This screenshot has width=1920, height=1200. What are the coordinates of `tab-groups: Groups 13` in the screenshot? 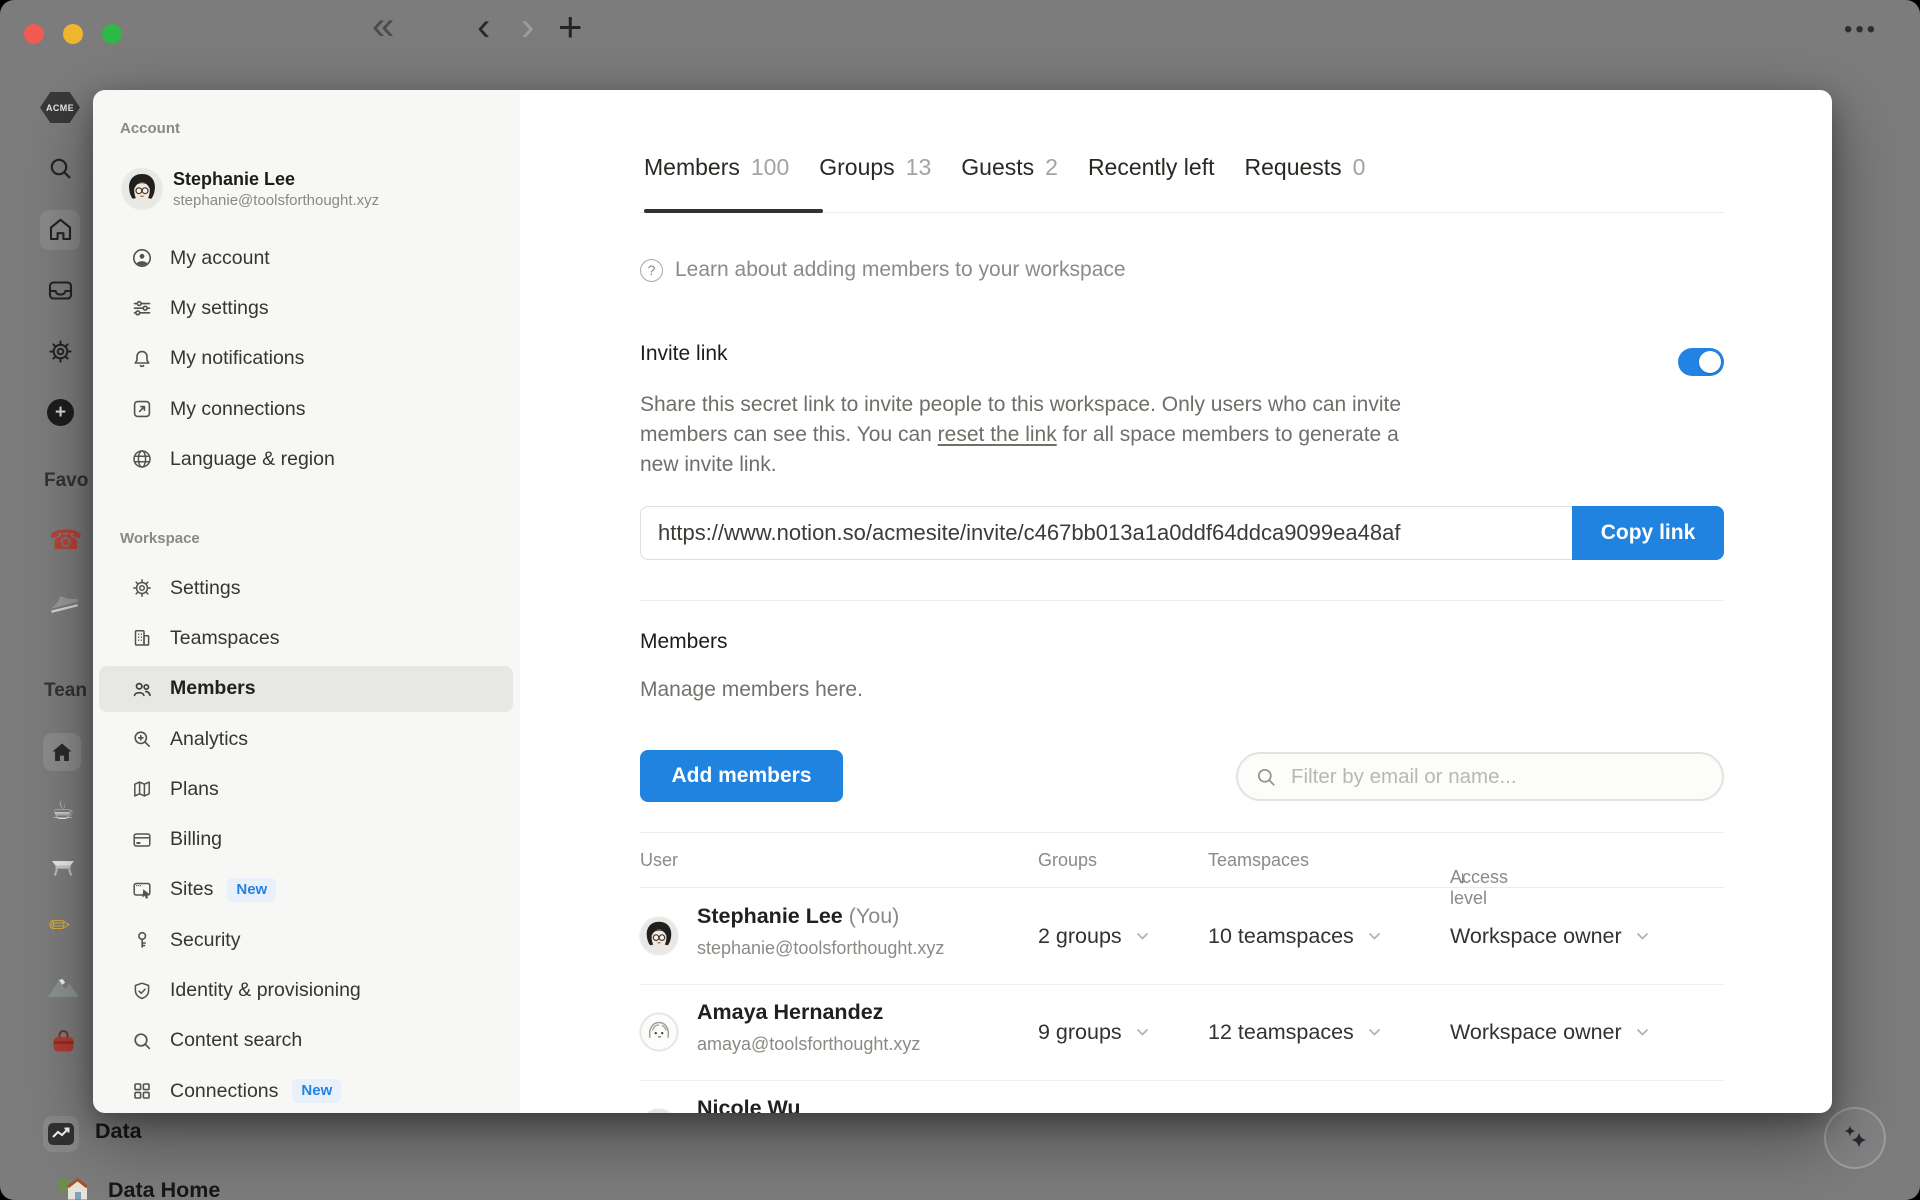 It's located at (875, 167).